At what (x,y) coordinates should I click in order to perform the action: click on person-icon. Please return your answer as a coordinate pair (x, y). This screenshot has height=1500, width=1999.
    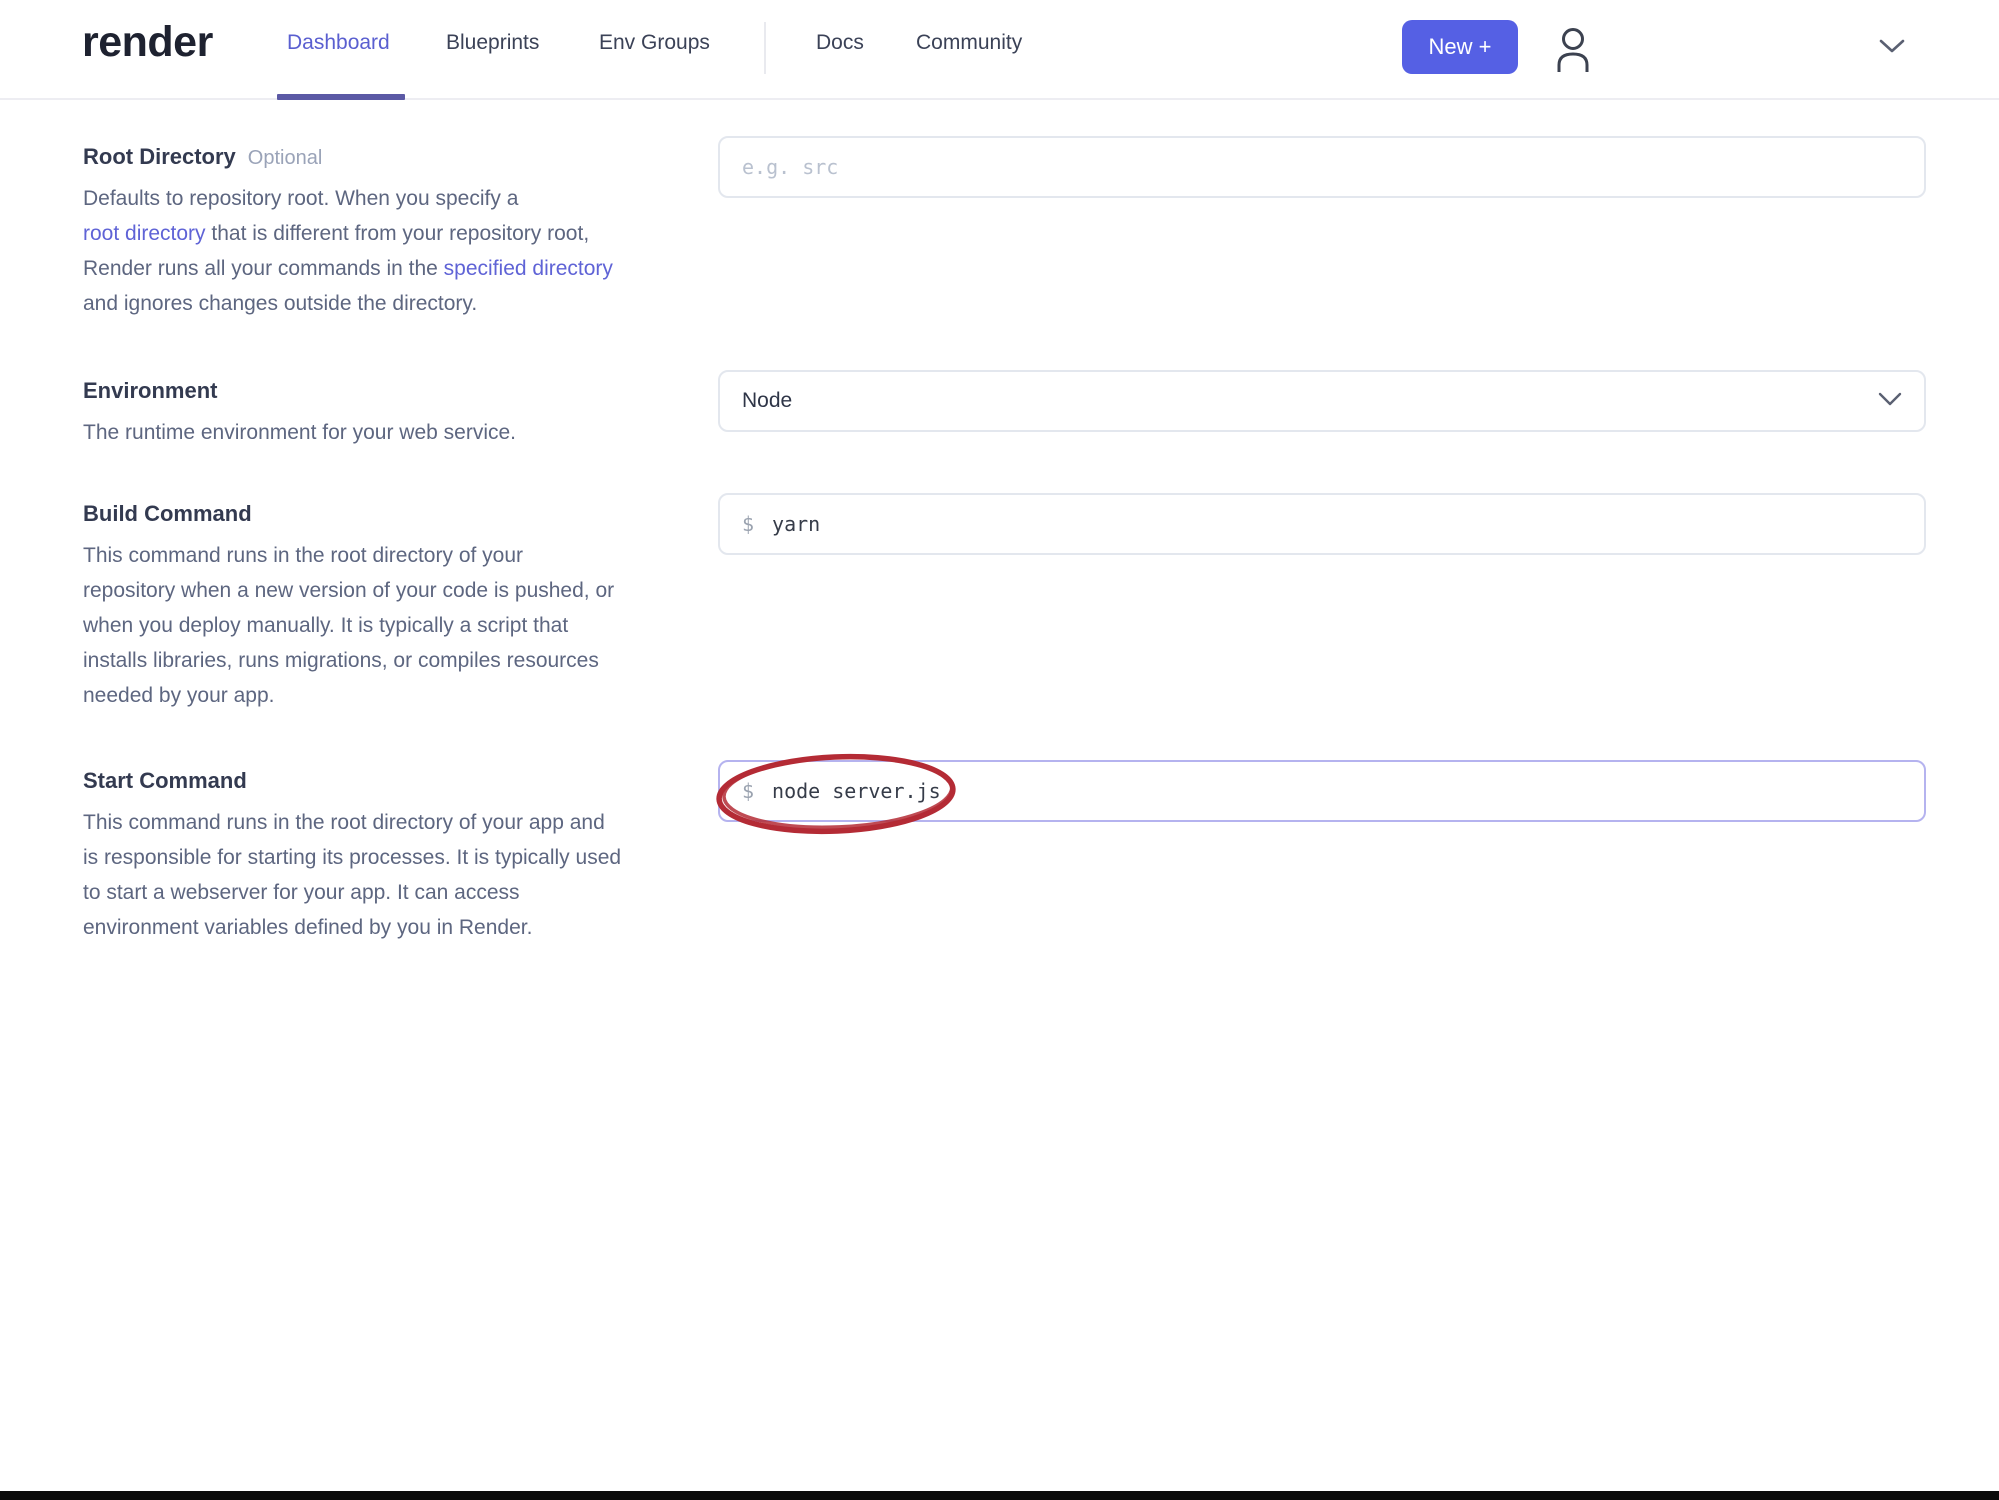
    Looking at the image, I should click on (1573, 53).